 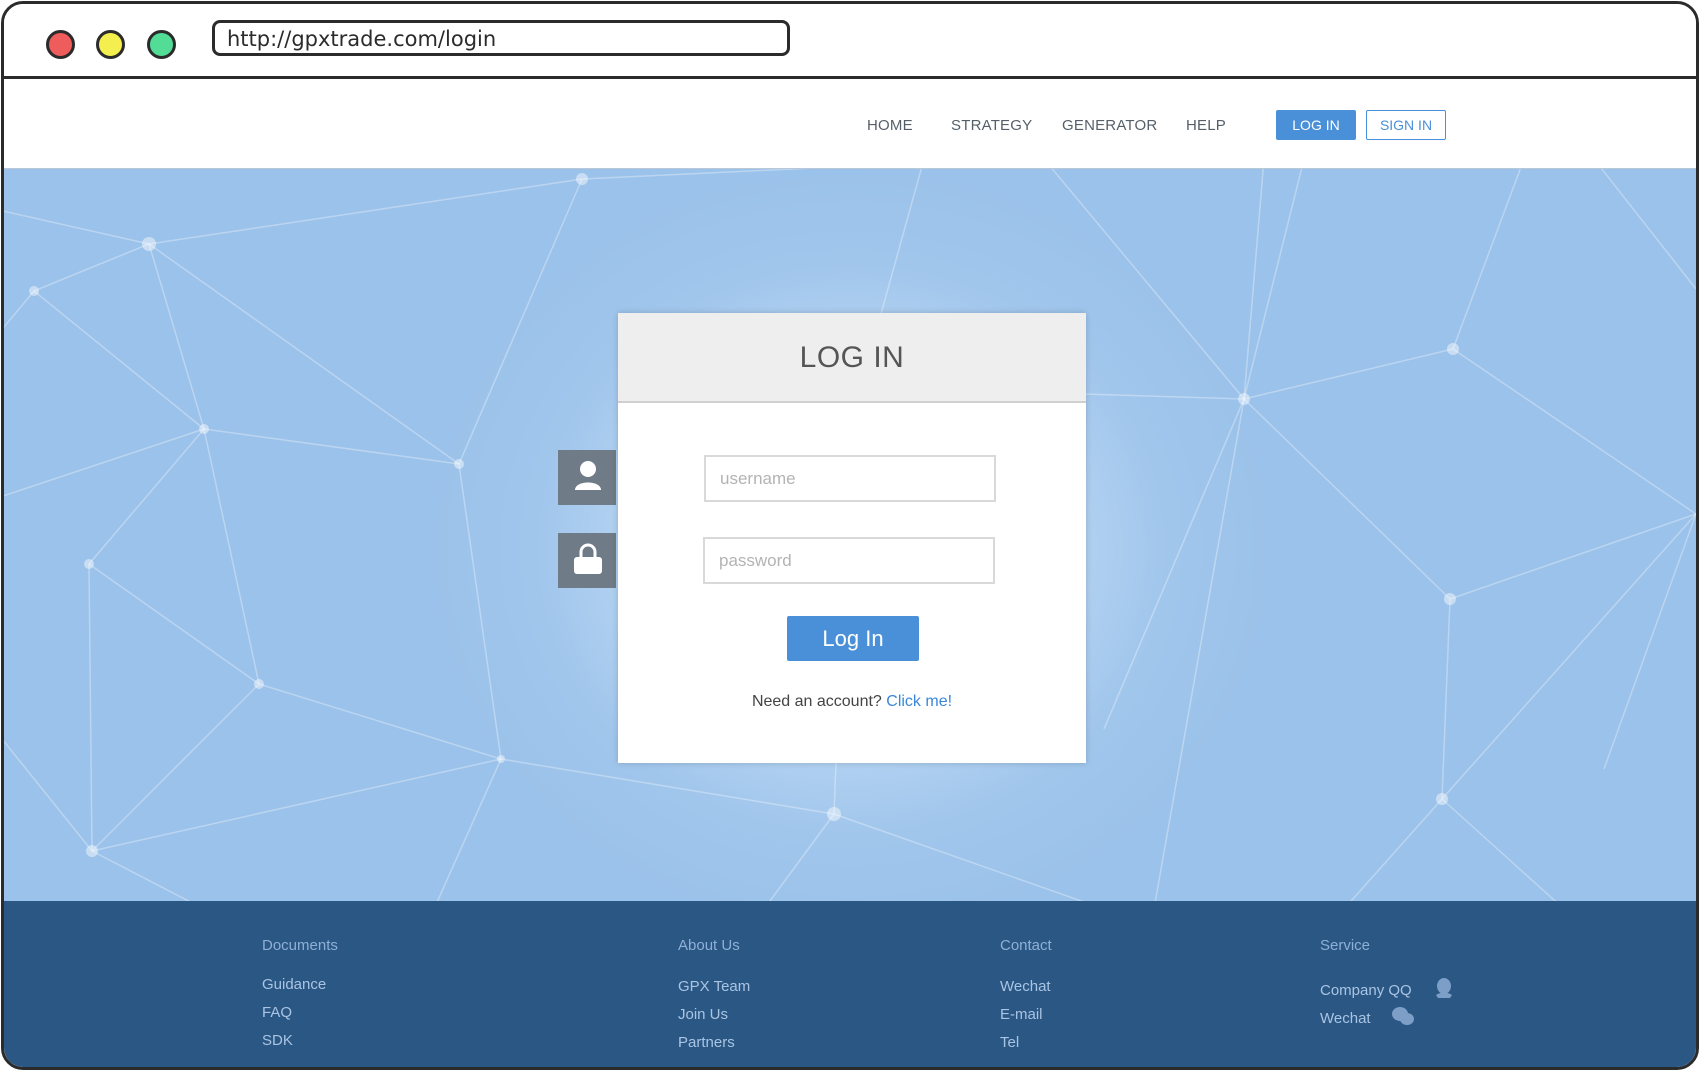 What do you see at coordinates (1406, 125) in the screenshot?
I see `nav-signin-button: SIGN IN` at bounding box center [1406, 125].